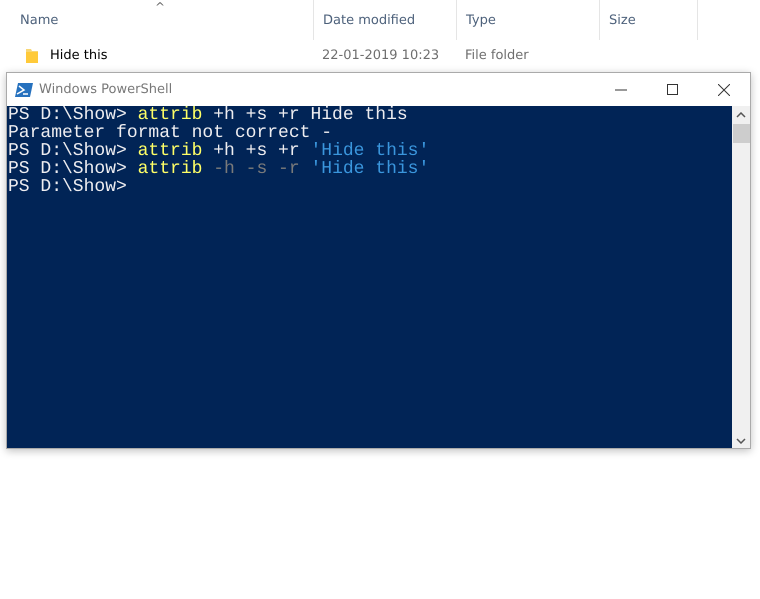 The width and height of the screenshot is (760, 599). What do you see at coordinates (219, 151) in the screenshot?
I see `console-line: PS D:\Show> attrib +h +s +r 'Hide this'` at bounding box center [219, 151].